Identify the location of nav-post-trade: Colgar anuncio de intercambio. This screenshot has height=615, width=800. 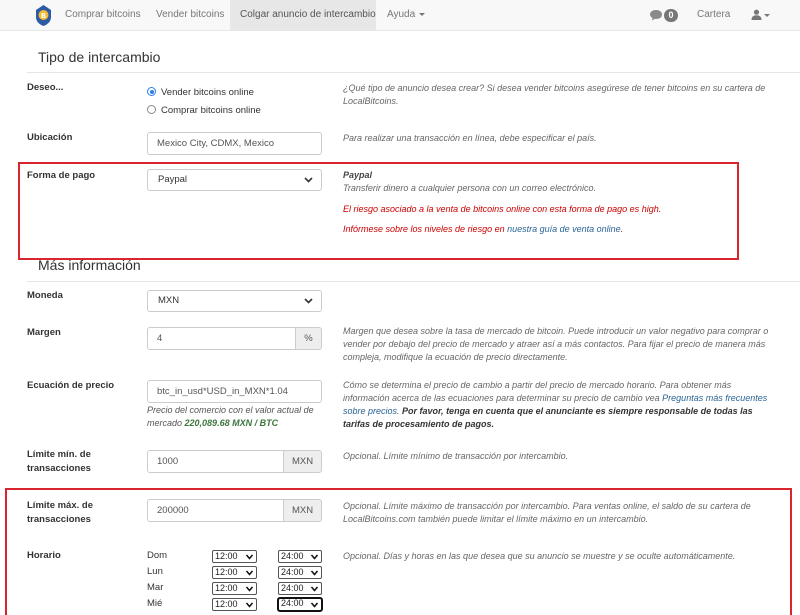
(303, 15).